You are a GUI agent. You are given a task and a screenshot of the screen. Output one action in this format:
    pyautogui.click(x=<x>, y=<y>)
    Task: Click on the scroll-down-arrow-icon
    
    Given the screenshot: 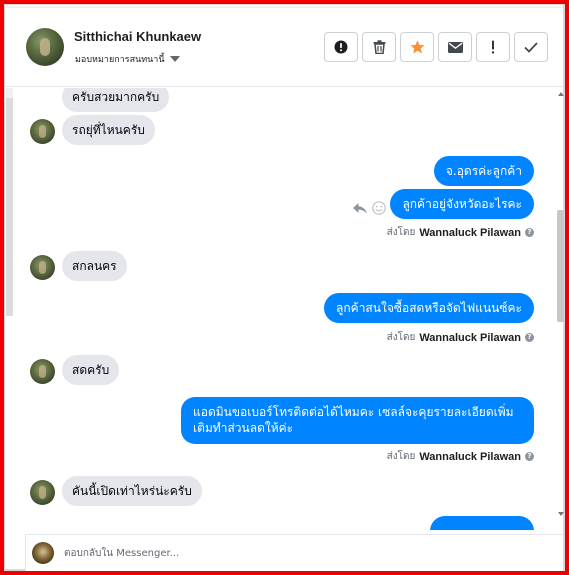 What is the action you would take?
    pyautogui.click(x=561, y=514)
    